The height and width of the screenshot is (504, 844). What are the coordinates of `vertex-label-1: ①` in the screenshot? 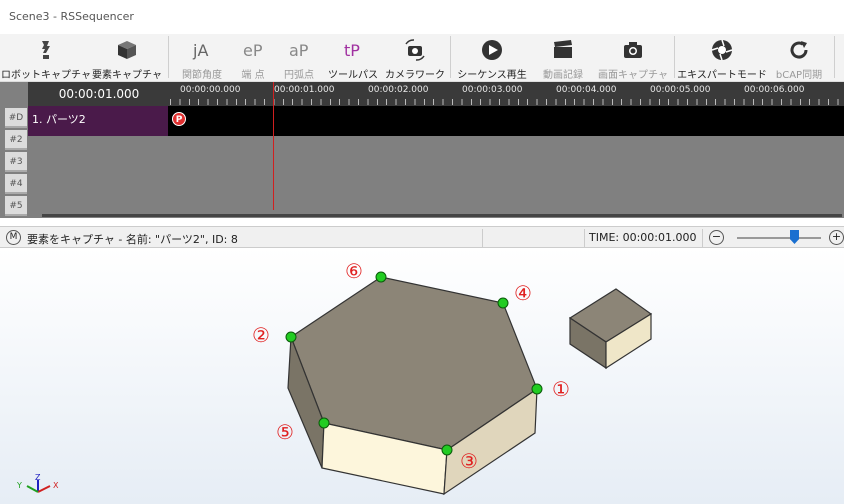 It's located at (561, 389).